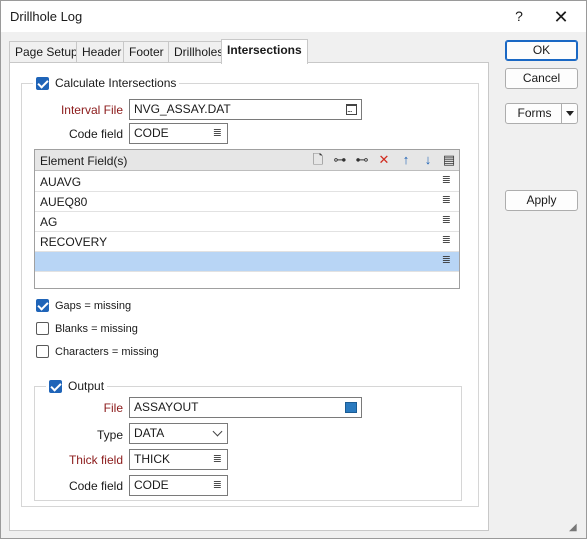  I want to click on thick-field-label: Thick field, so click(95, 460).